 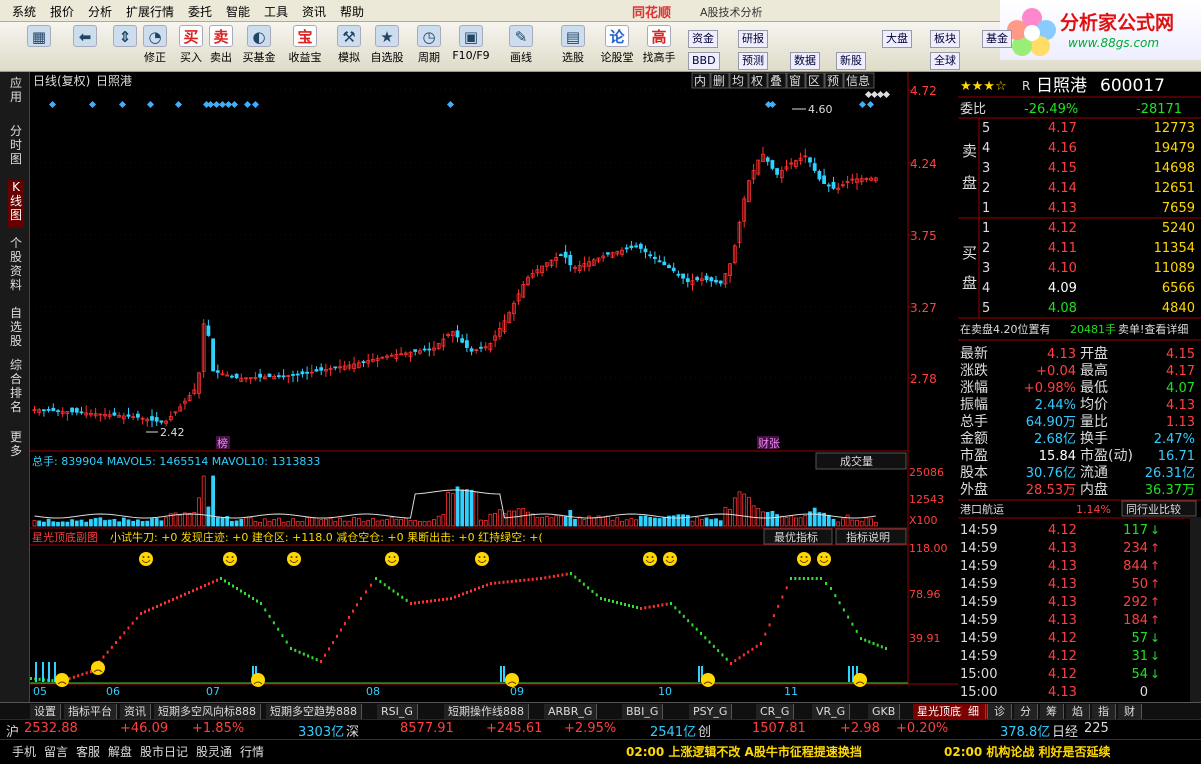 I want to click on menu-item-4: 委托, so click(x=200, y=11).